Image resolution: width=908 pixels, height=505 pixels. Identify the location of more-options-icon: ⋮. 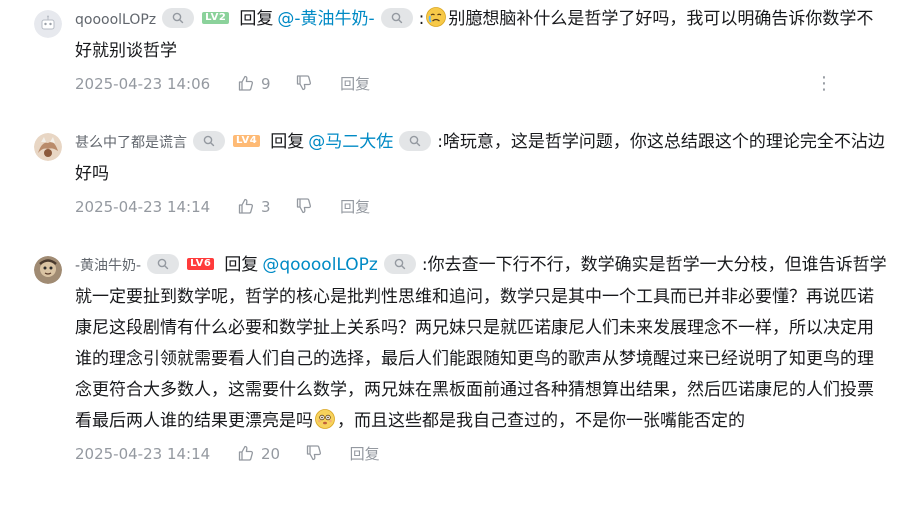
(824, 84).